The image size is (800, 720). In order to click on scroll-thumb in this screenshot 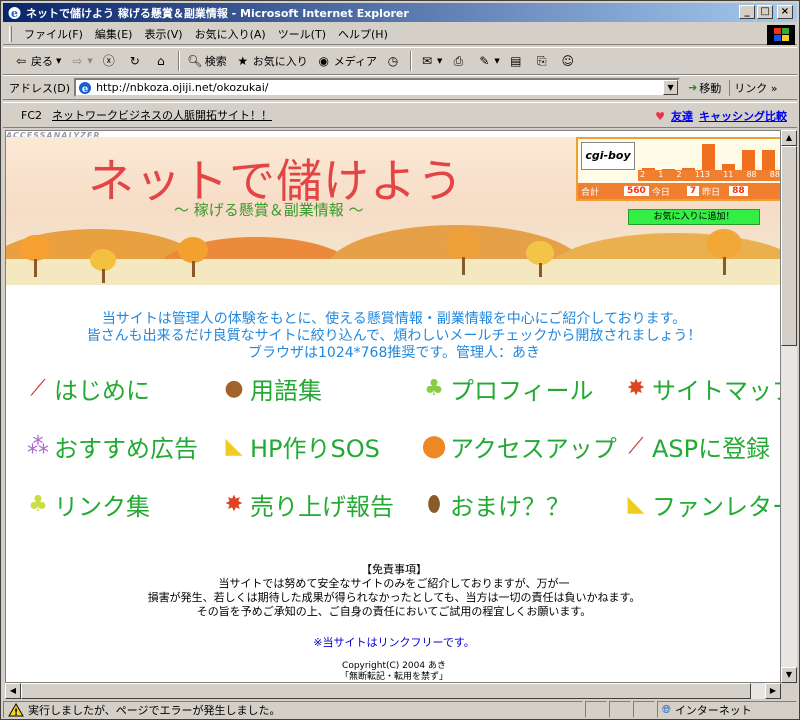, I will do `click(789, 246)`.